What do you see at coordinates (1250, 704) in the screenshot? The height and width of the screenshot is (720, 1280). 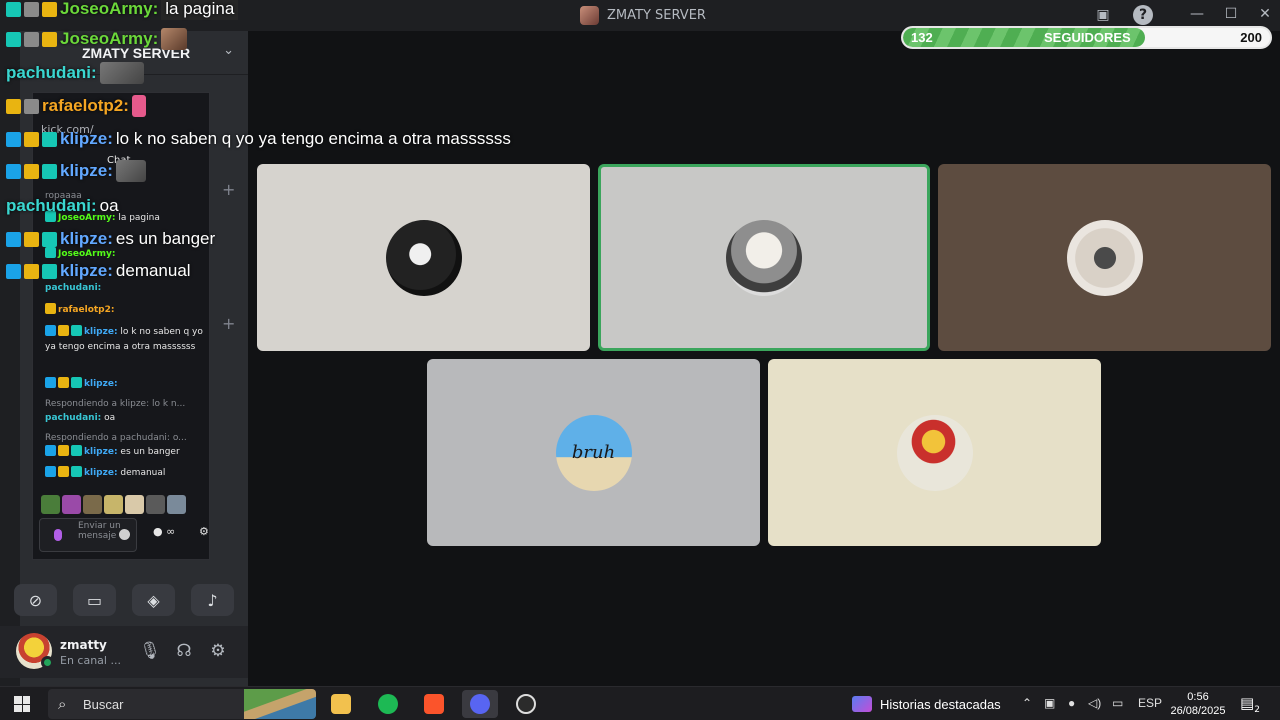 I see `notifications-icon: ▤2` at bounding box center [1250, 704].